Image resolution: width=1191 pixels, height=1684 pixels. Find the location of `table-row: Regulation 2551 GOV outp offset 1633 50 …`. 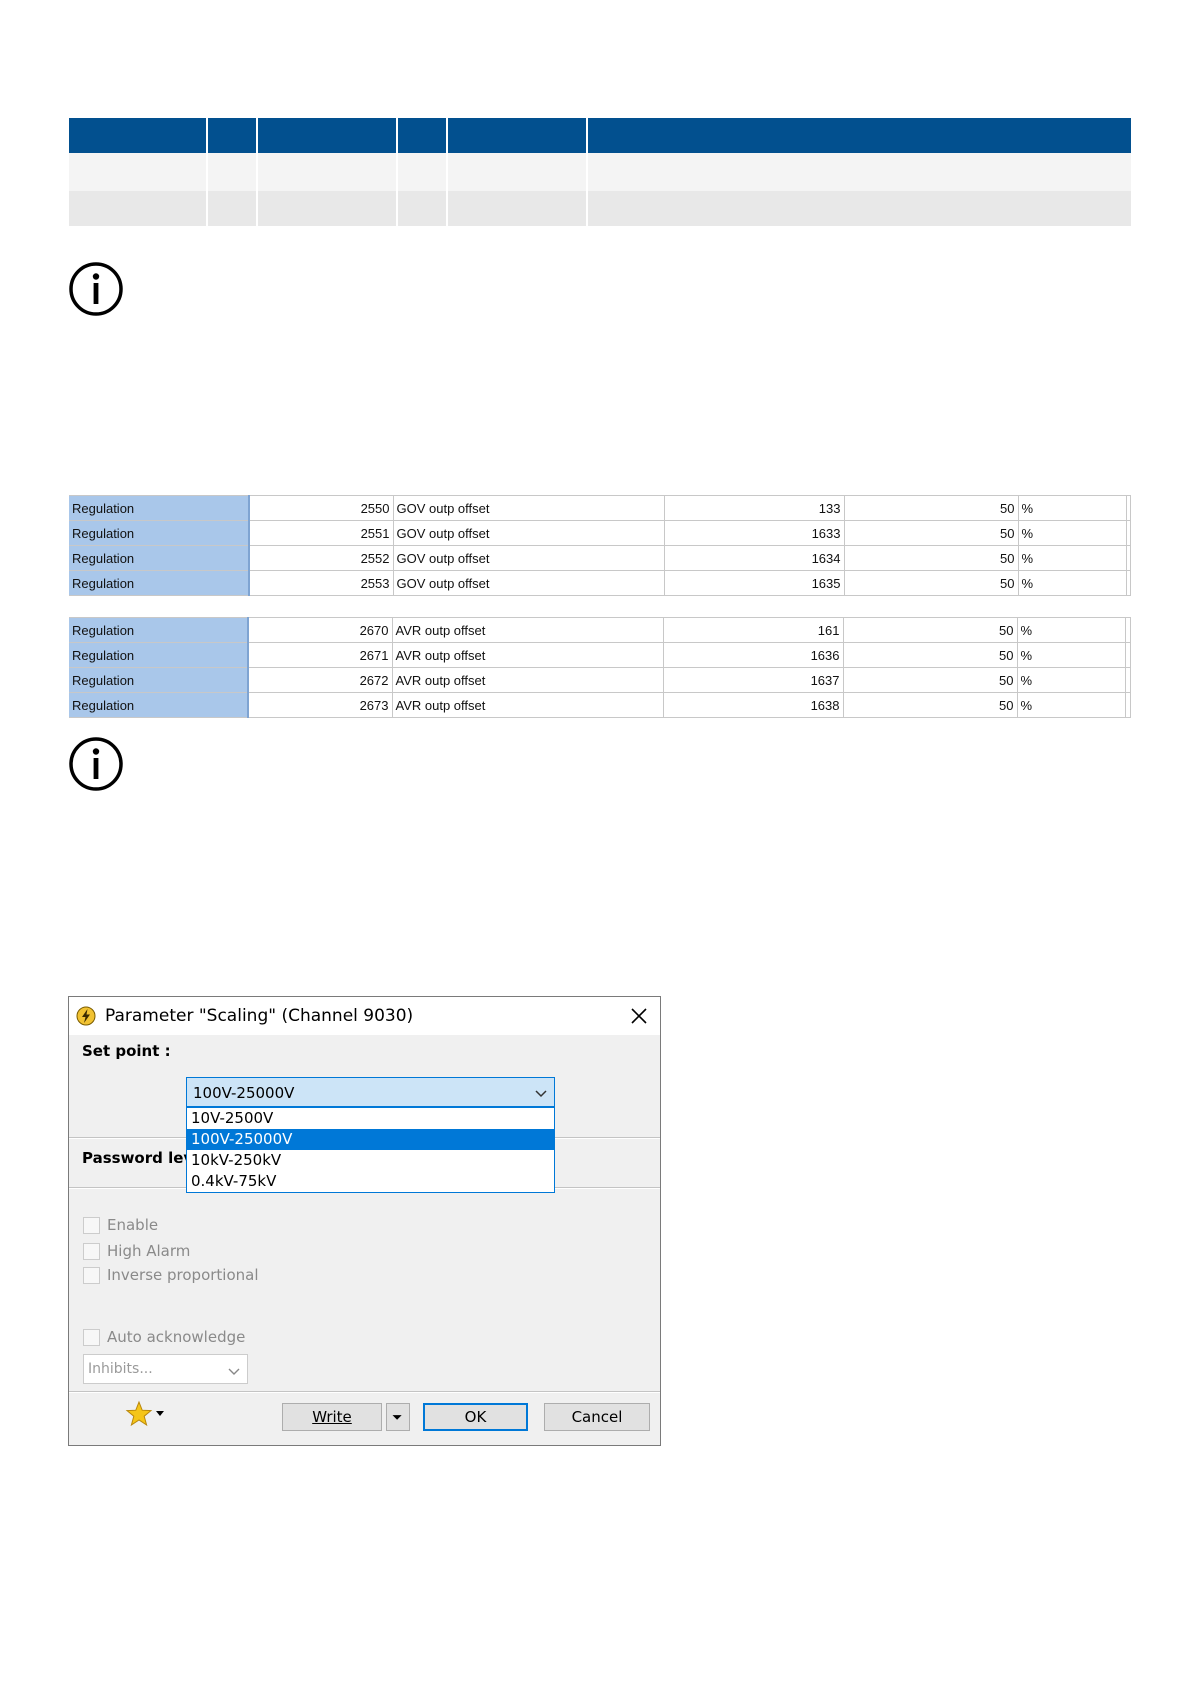

table-row: Regulation 2551 GOV outp offset 1633 50 … is located at coordinates (600, 533).